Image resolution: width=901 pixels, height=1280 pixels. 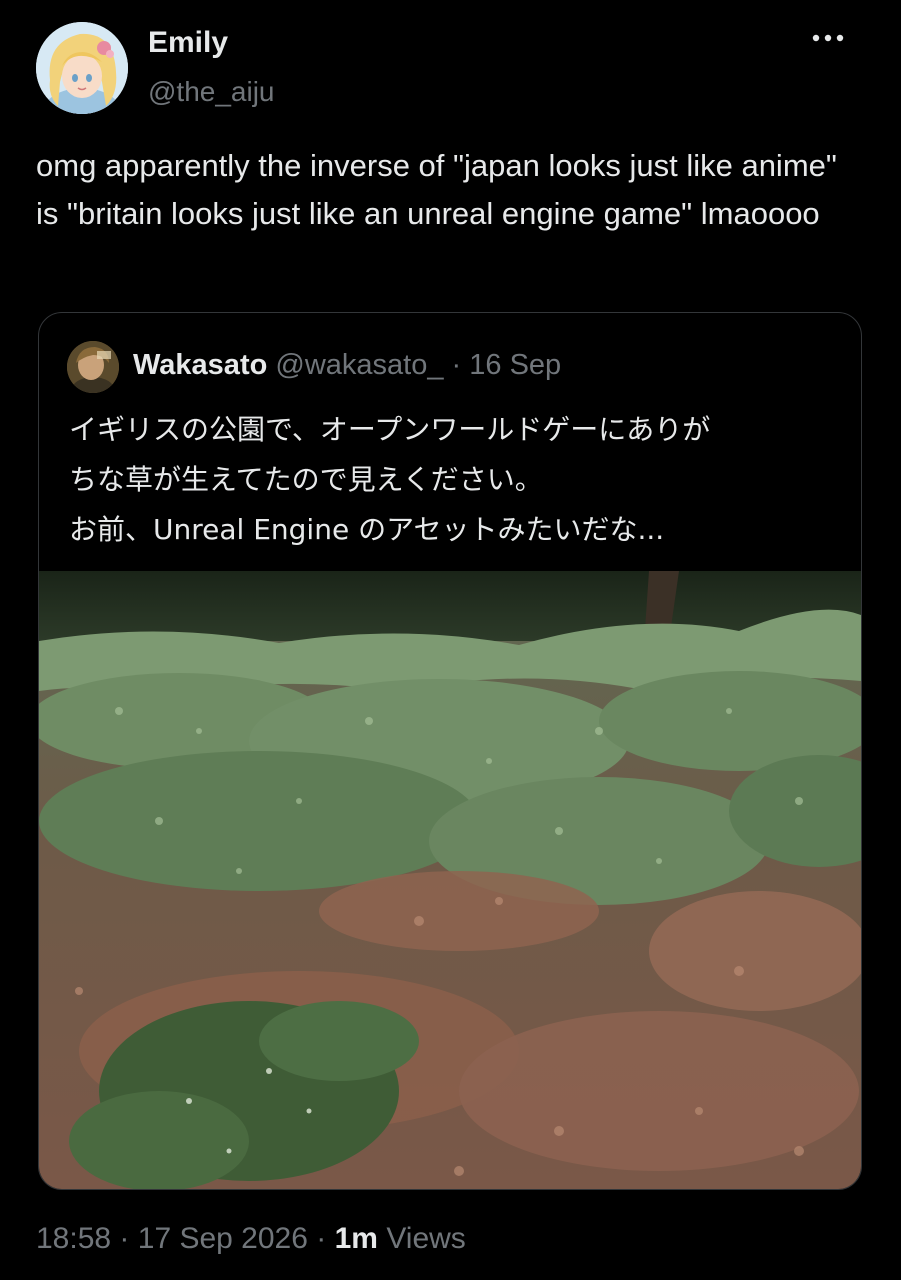 I want to click on quoted-handle: @wakasato_, so click(x=359, y=365).